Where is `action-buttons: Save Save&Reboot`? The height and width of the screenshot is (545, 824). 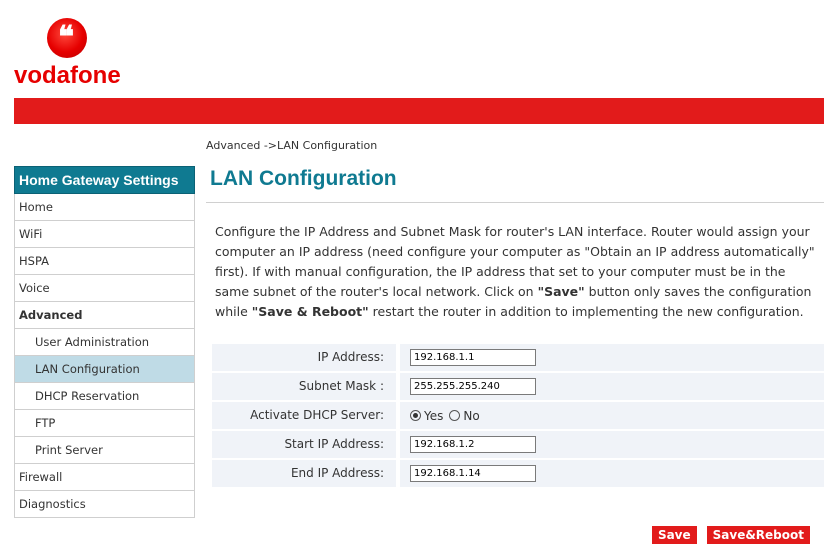
action-buttons: Save Save&Reboot is located at coordinates (730, 535).